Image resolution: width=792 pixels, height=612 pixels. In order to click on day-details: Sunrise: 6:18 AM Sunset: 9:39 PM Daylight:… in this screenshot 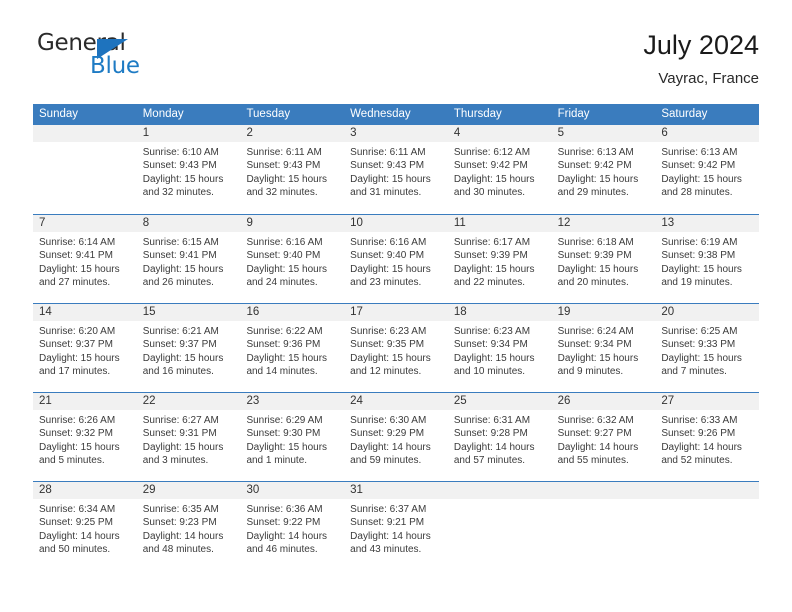, I will do `click(604, 261)`.